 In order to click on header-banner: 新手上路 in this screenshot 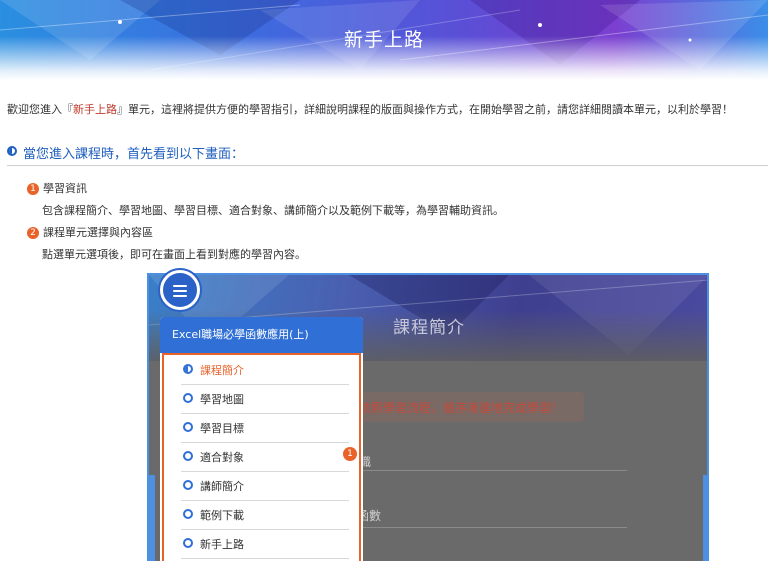, I will do `click(384, 40)`.